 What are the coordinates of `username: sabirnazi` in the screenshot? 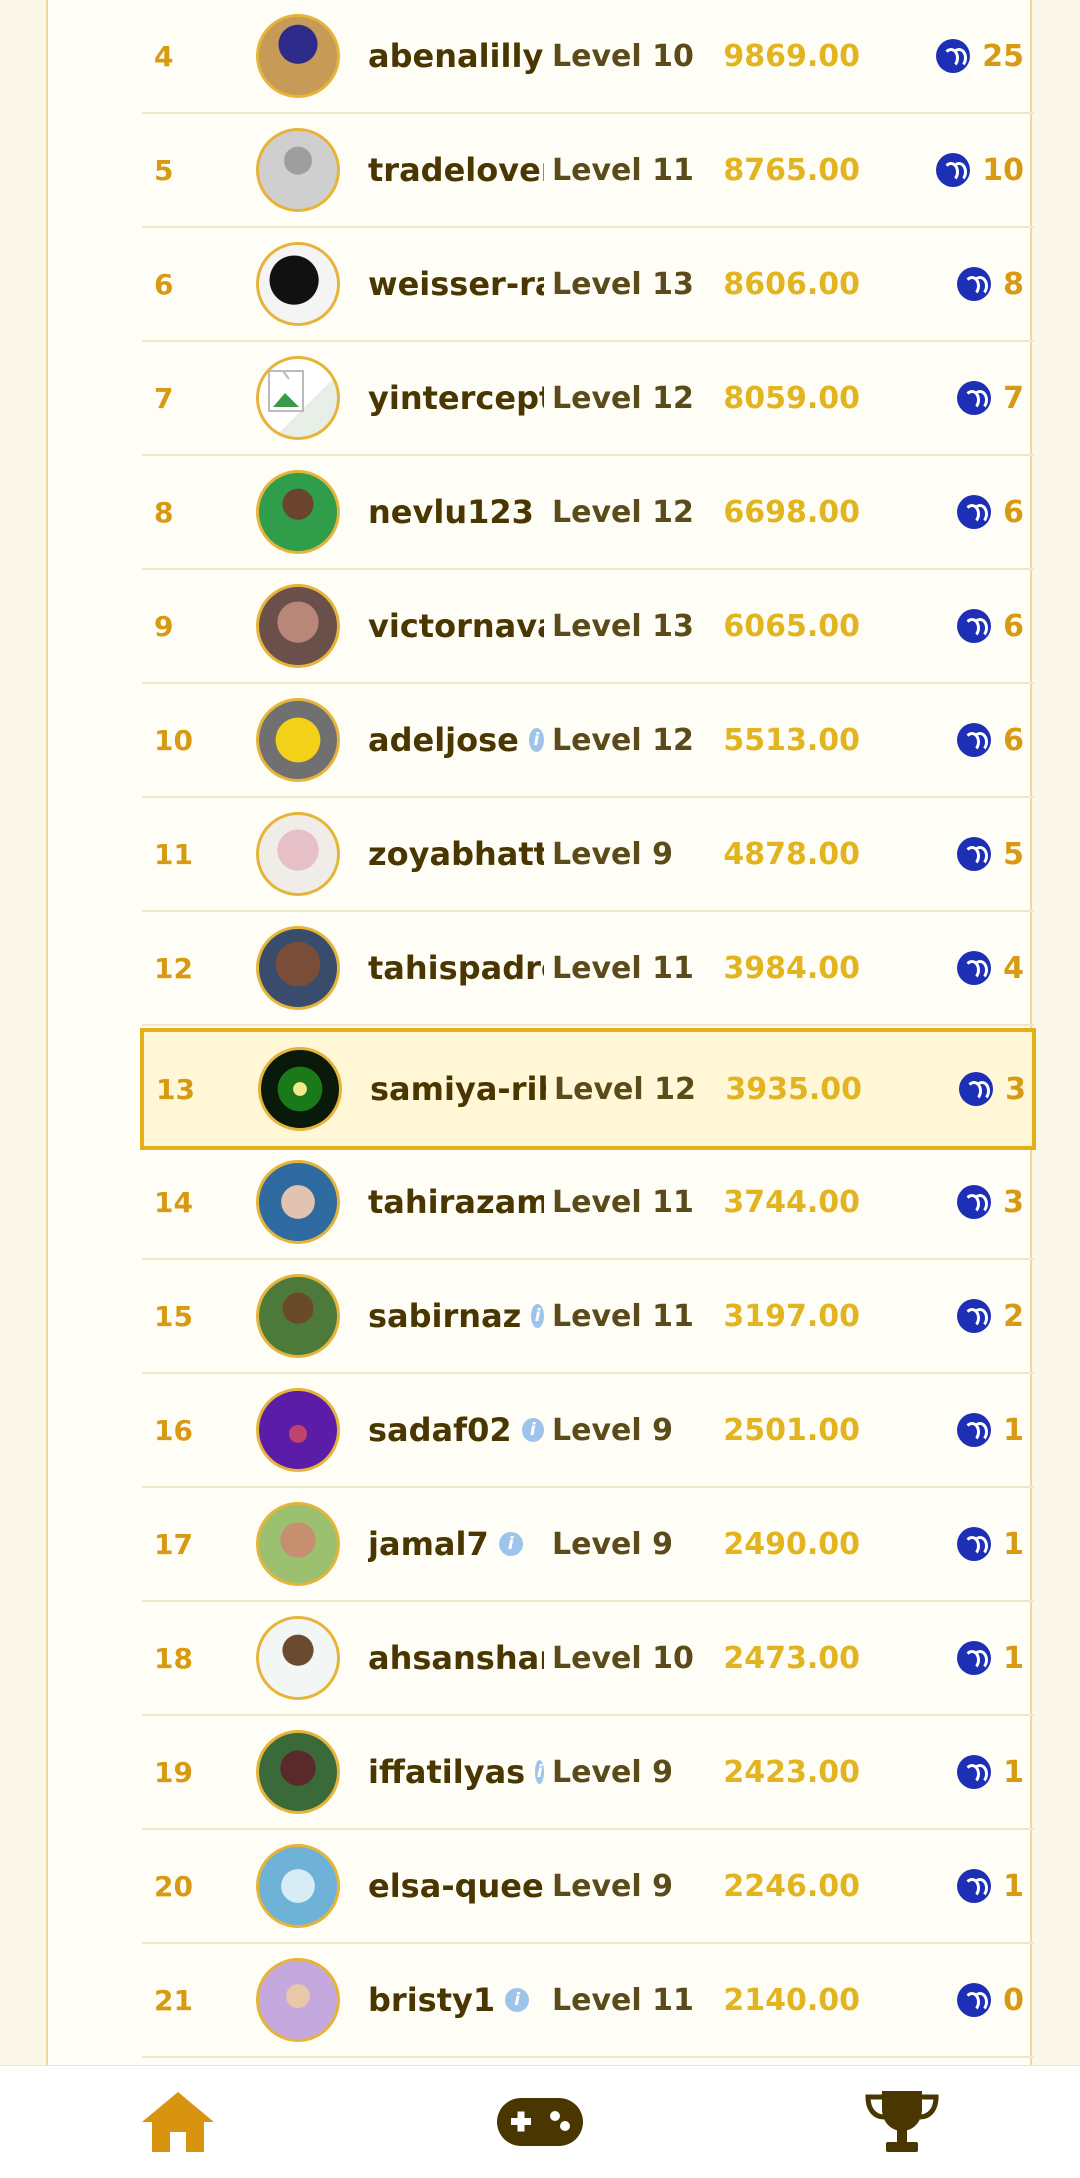 It's located at (456, 1316).